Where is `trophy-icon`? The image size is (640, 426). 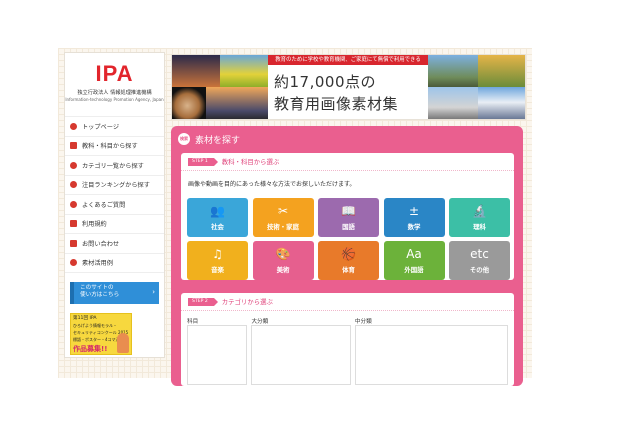
trophy-icon is located at coordinates (73, 185).